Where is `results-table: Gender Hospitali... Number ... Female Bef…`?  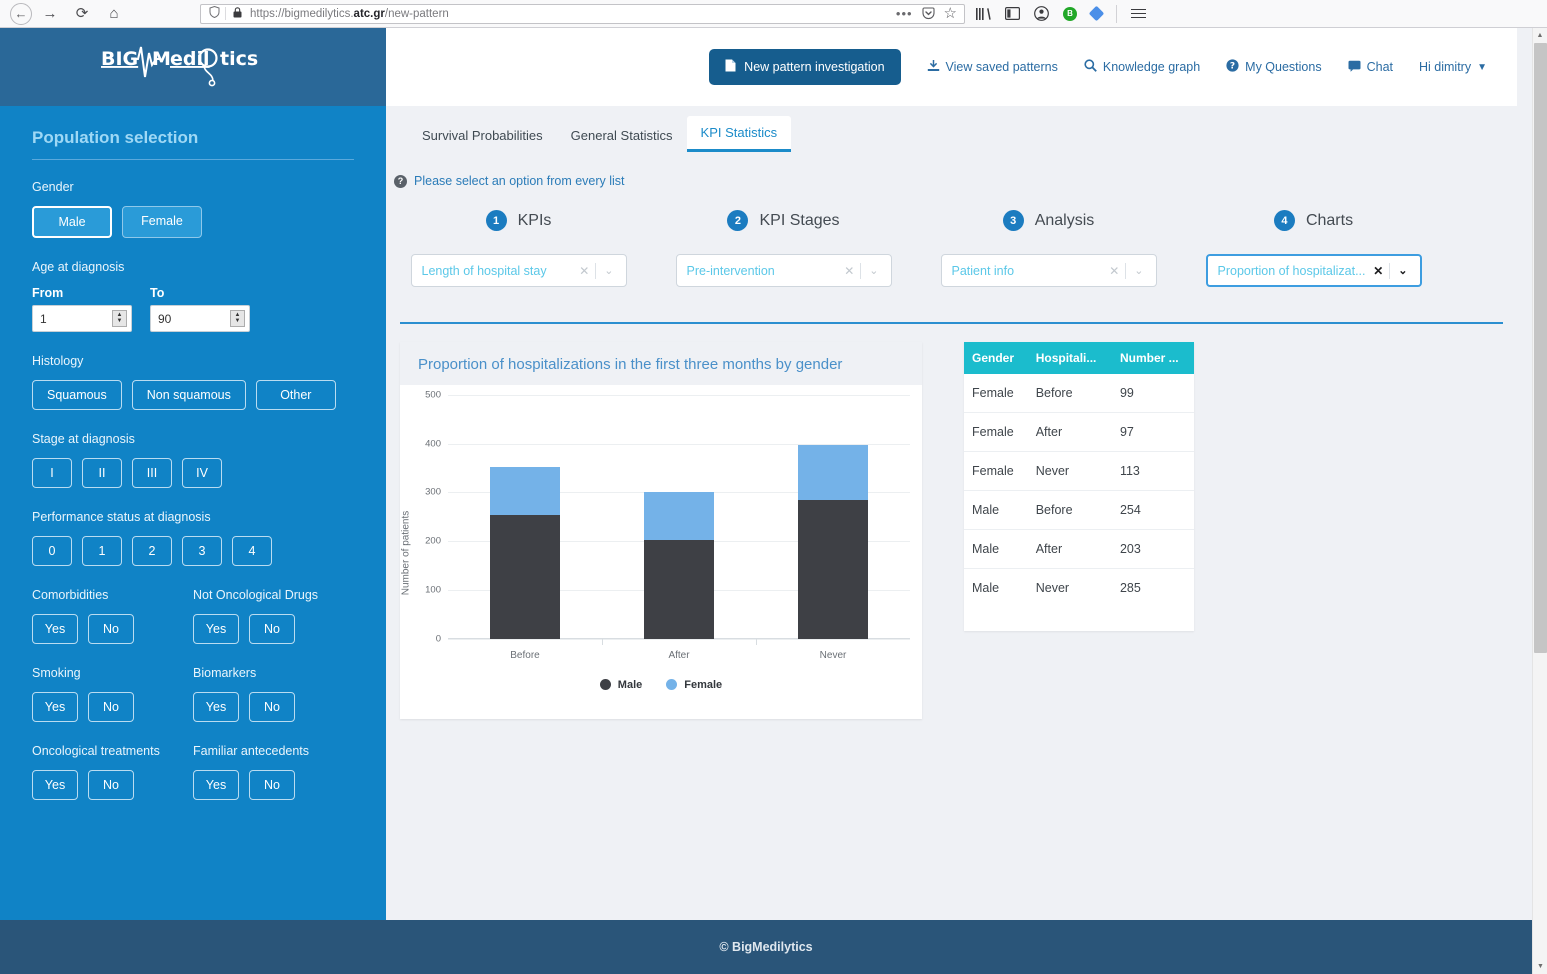
results-table: Gender Hospitali... Number ... Female Bef… is located at coordinates (1079, 474).